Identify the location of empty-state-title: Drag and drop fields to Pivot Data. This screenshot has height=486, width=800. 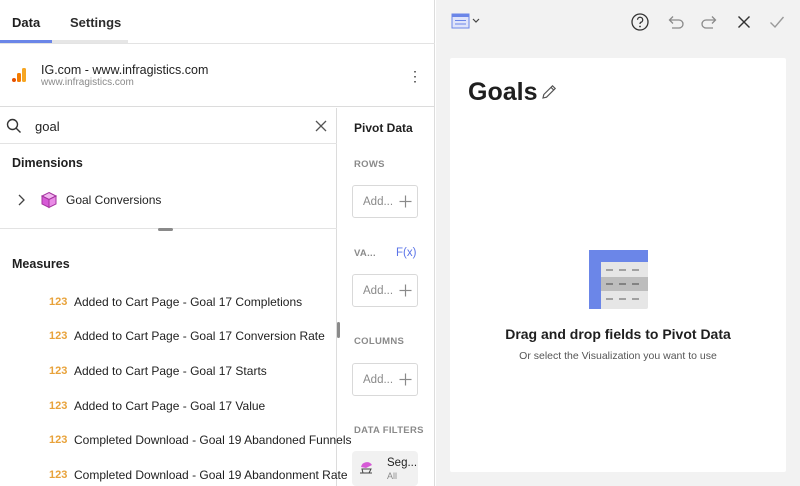
(618, 334).